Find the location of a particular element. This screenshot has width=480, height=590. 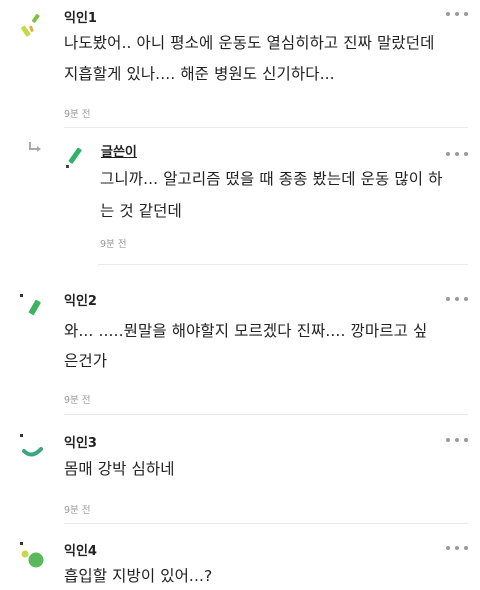

comment-text-line: 나도봤어.. 아니 평소에 운동도 열심히하고 진짜 말랐던데 is located at coordinates (249, 43).